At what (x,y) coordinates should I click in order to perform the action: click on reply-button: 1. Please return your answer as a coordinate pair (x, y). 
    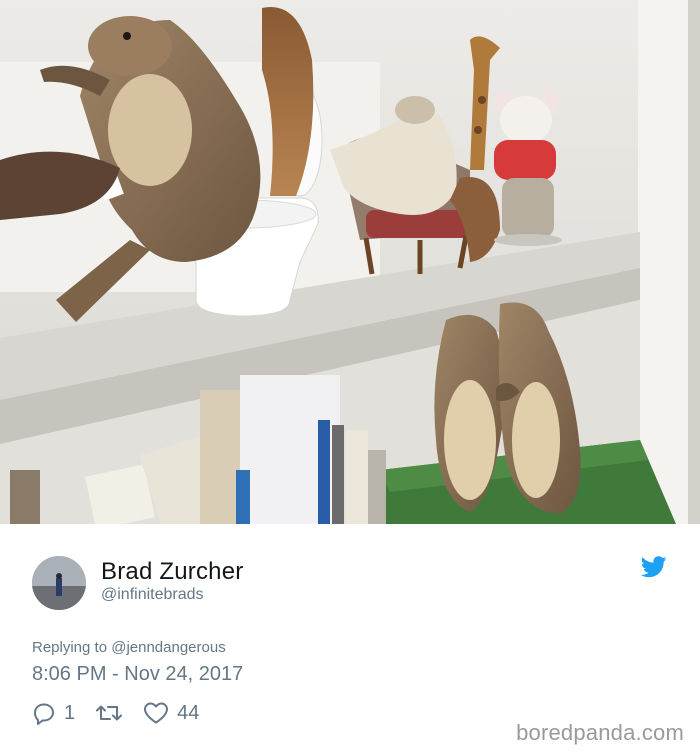
    Looking at the image, I should click on (53, 713).